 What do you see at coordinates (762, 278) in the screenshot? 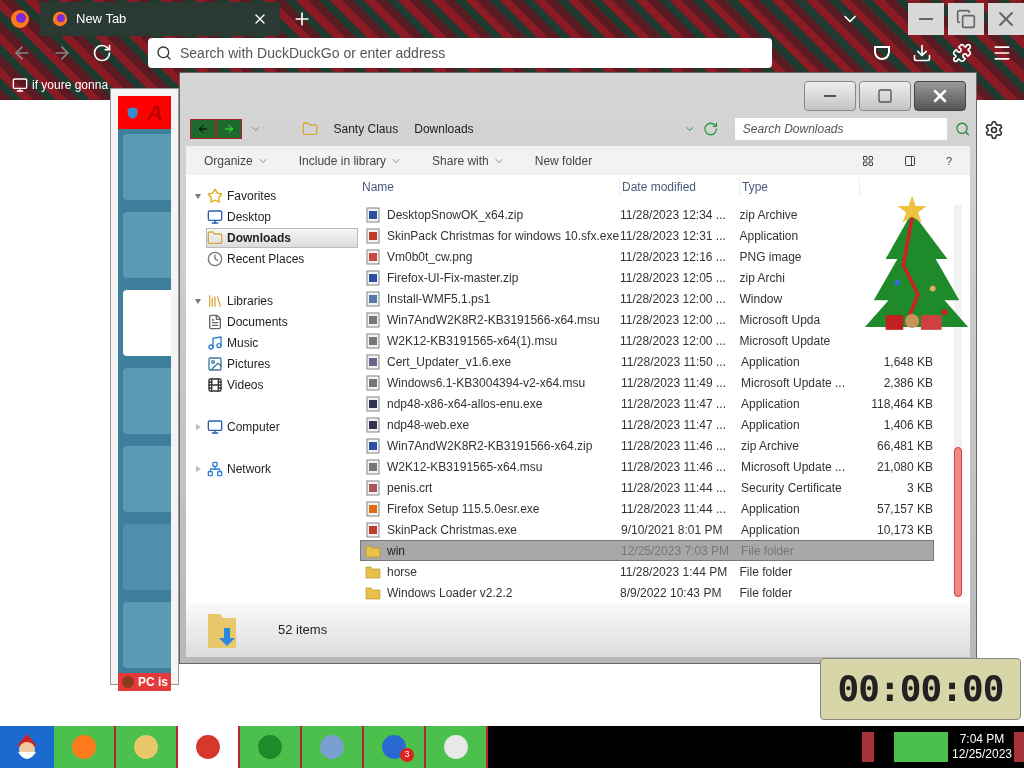
I see `type-cell-text: zip Archi` at bounding box center [762, 278].